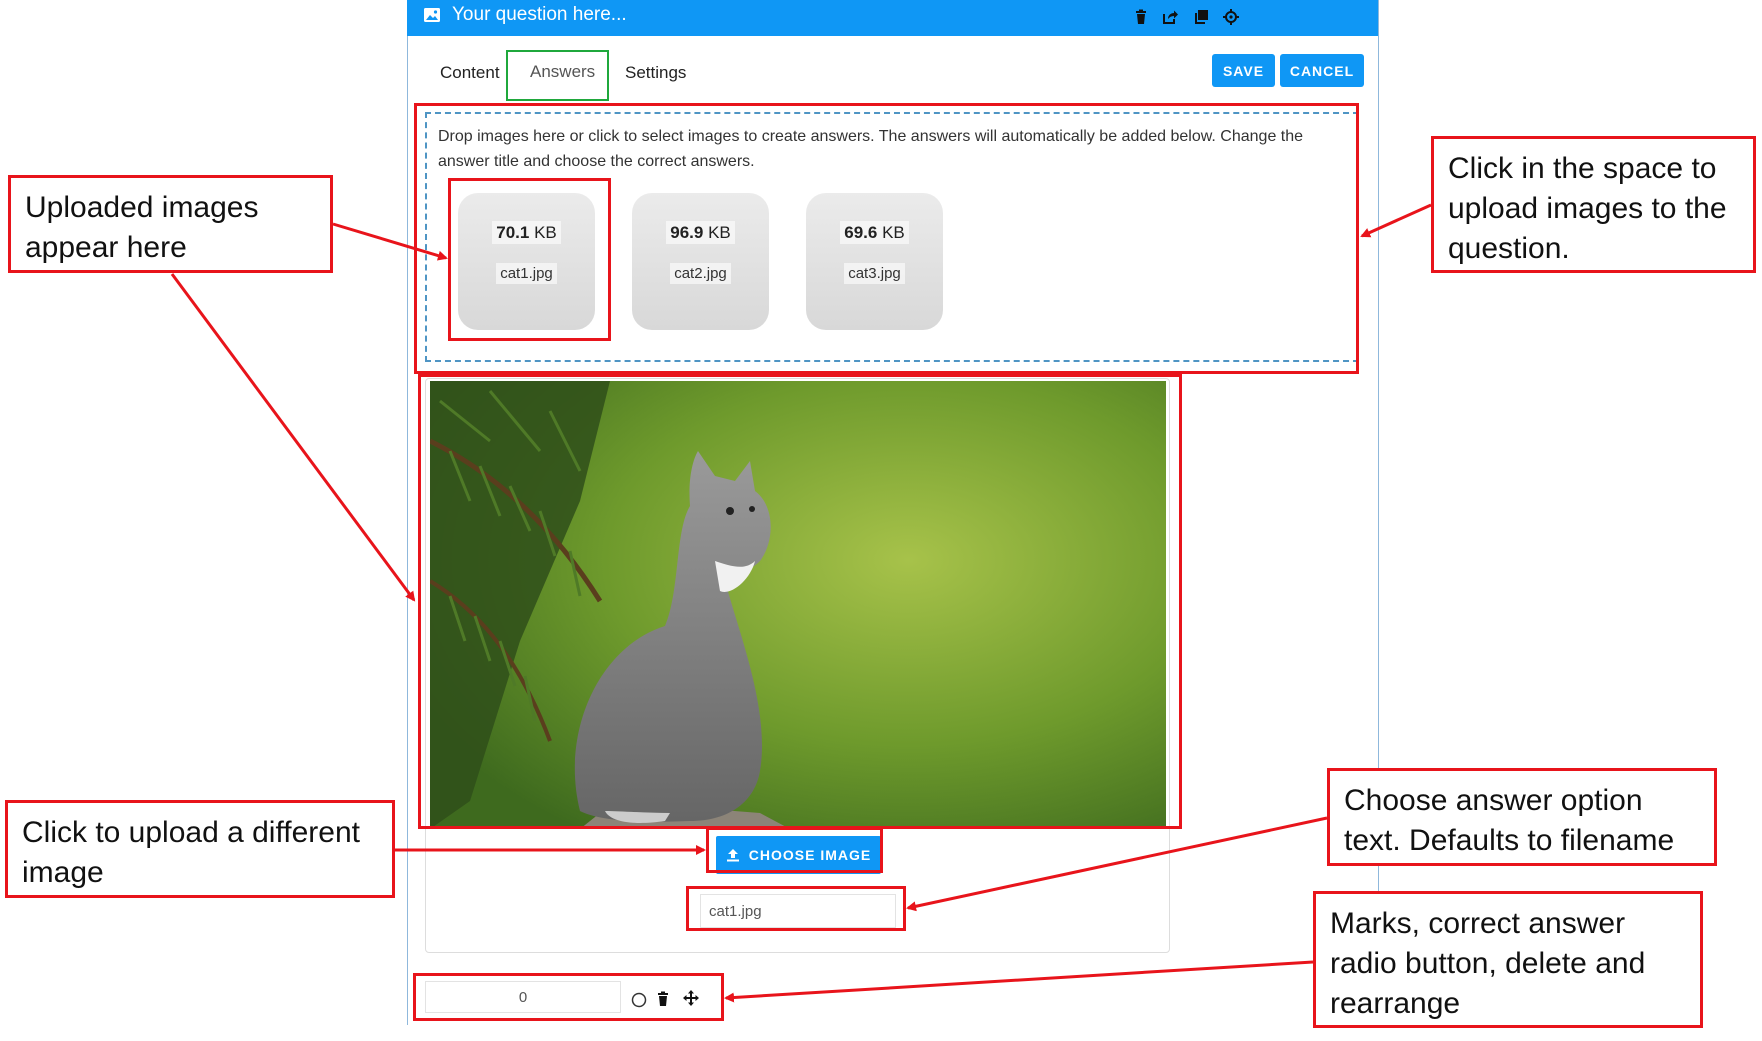 The height and width of the screenshot is (1041, 1762). Describe the element at coordinates (1117, 864) in the screenshot. I see `arrow-to-answer-text` at that location.